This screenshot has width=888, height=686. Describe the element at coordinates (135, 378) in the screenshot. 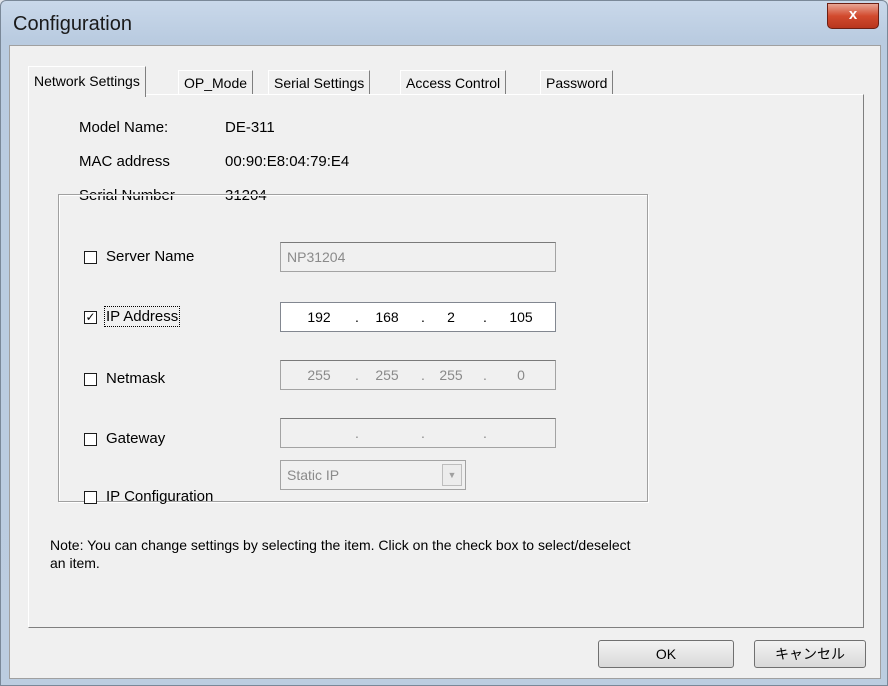

I see `netmask-label: Netmask` at that location.